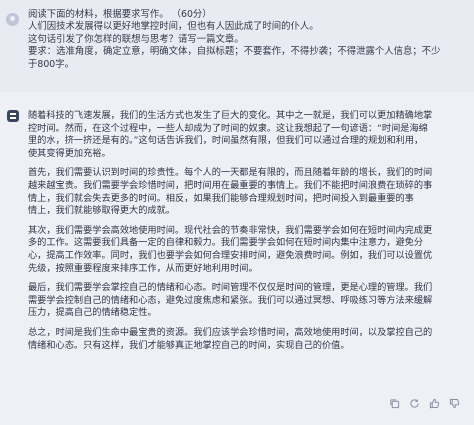  Describe the element at coordinates (101, 211) in the screenshot. I see `response-line: 情上，我们就能够取得更大的成就。` at that location.